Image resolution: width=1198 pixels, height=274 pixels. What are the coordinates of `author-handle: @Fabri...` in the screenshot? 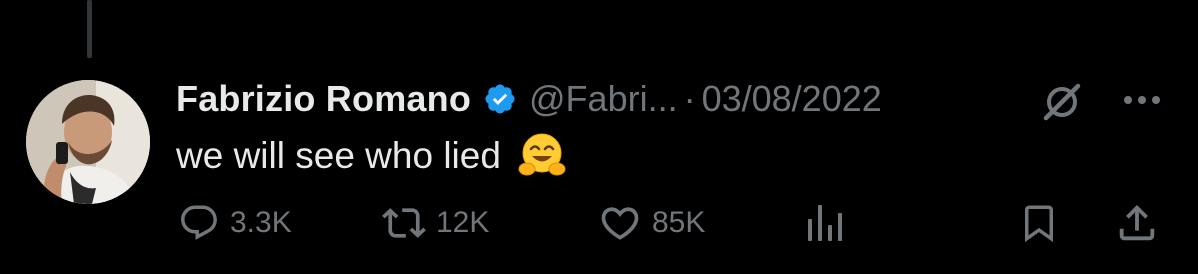 It's located at (603, 99).